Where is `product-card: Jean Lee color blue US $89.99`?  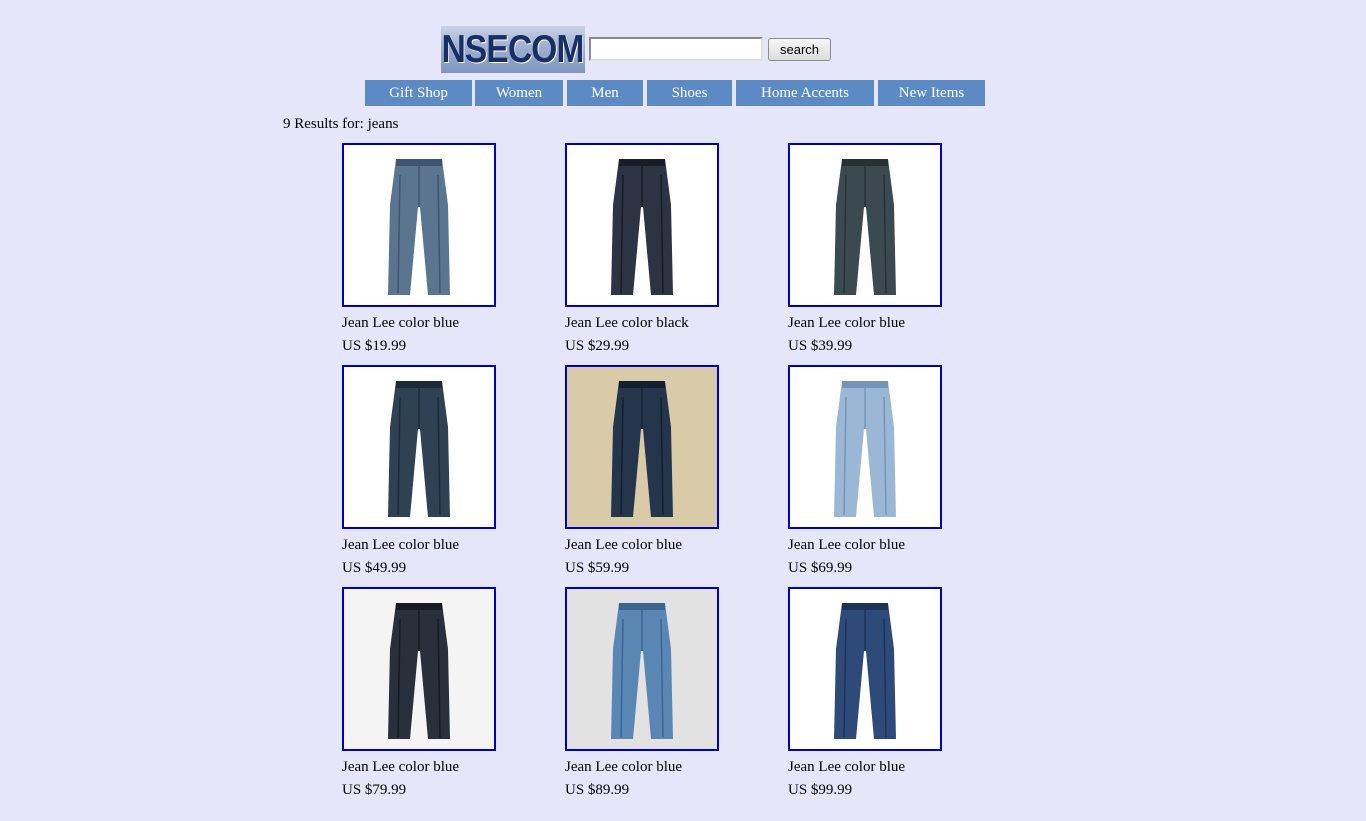
product-card: Jean Lee color blue US $89.99 is located at coordinates (665, 693).